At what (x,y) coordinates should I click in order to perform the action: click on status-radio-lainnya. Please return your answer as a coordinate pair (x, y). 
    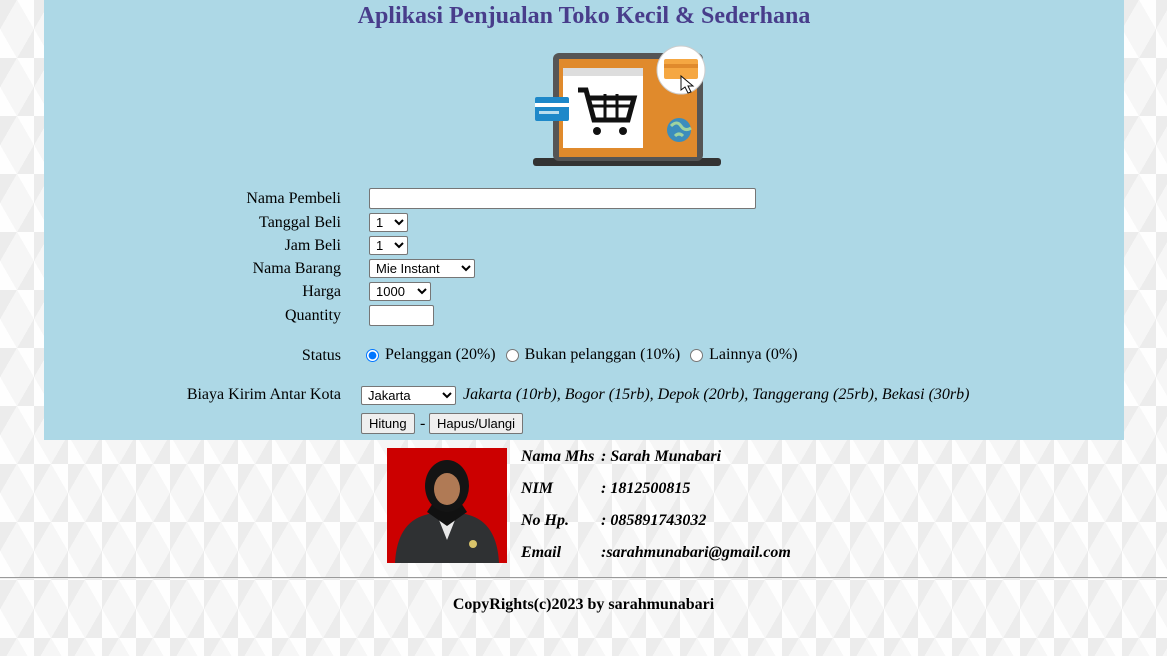
    Looking at the image, I should click on (697, 355).